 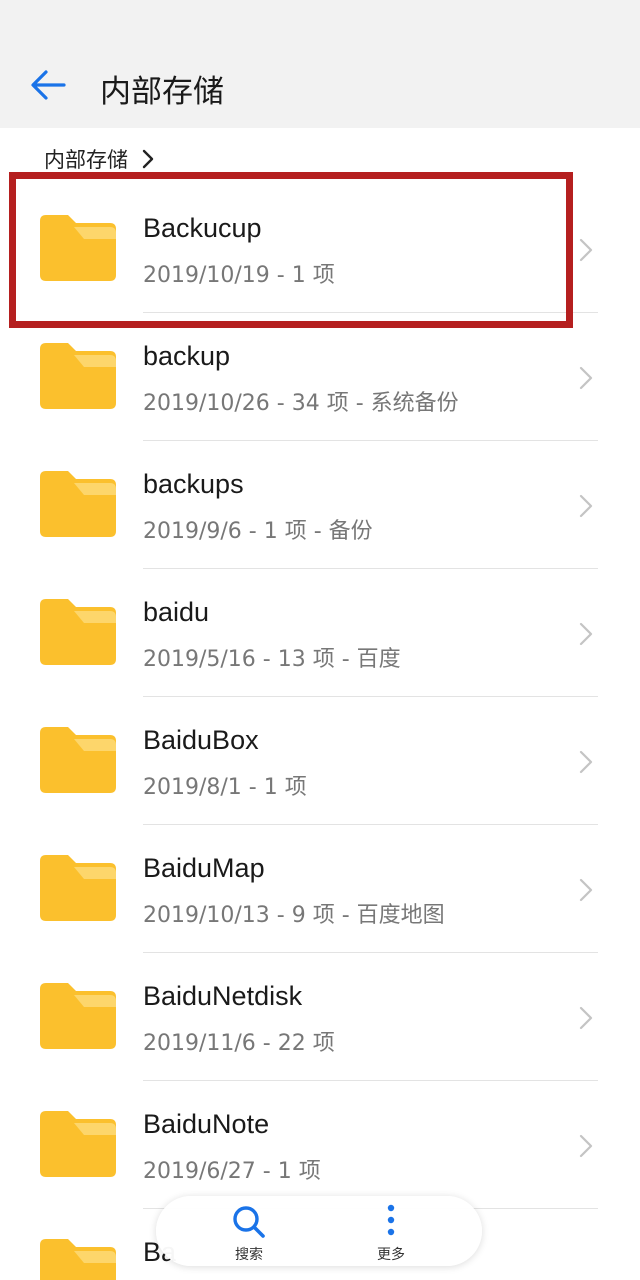 What do you see at coordinates (86, 160) in the screenshot?
I see `breadcrumb-label: 内部存储` at bounding box center [86, 160].